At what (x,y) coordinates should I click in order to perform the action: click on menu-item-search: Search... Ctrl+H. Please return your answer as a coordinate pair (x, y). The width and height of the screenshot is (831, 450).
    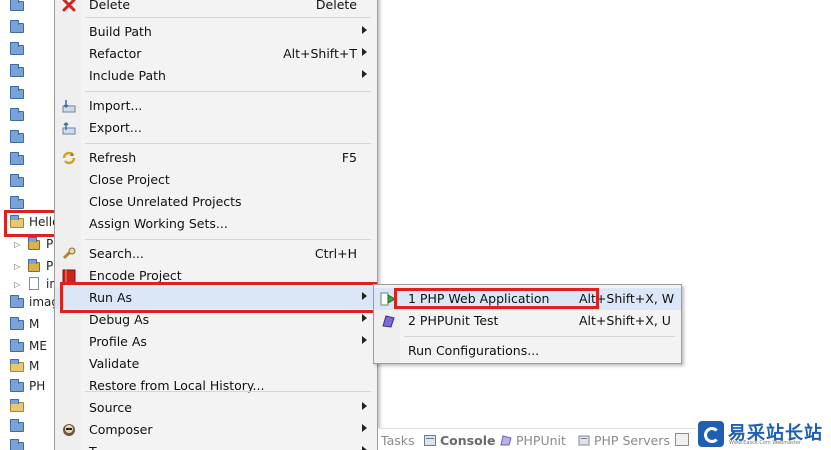
    Looking at the image, I should click on (216, 254).